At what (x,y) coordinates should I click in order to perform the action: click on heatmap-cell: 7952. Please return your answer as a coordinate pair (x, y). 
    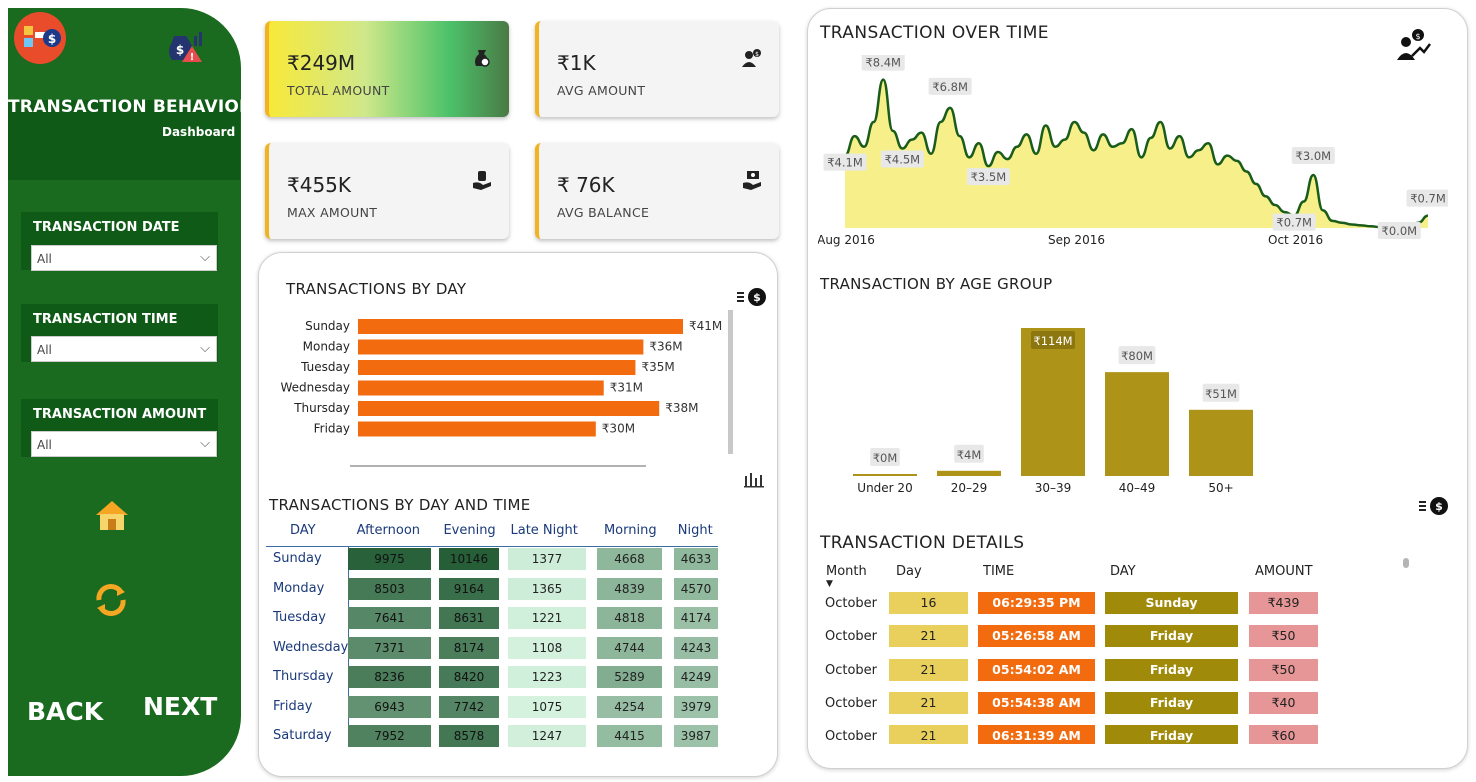
    Looking at the image, I should click on (389, 736).